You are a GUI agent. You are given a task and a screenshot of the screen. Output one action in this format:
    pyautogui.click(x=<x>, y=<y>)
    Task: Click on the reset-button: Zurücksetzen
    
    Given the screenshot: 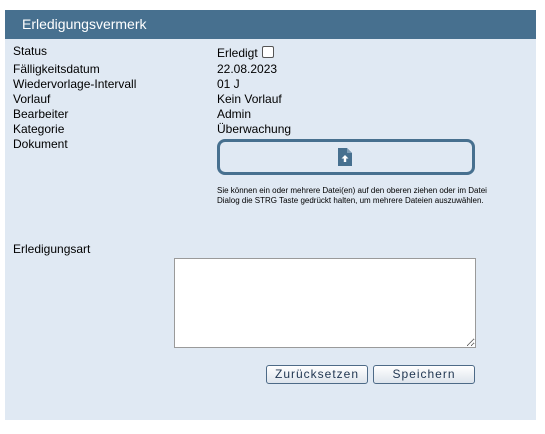 What is the action you would take?
    pyautogui.click(x=317, y=374)
    